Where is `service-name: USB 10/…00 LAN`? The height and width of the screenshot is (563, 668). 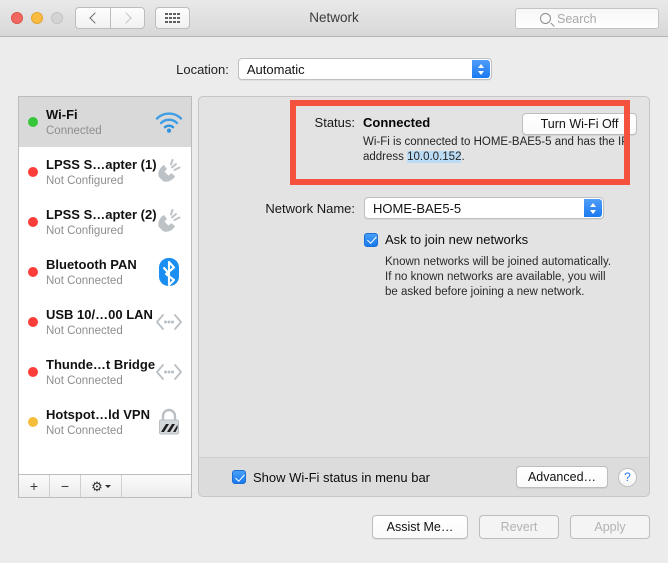 service-name: USB 10/…00 LAN is located at coordinates (99, 314).